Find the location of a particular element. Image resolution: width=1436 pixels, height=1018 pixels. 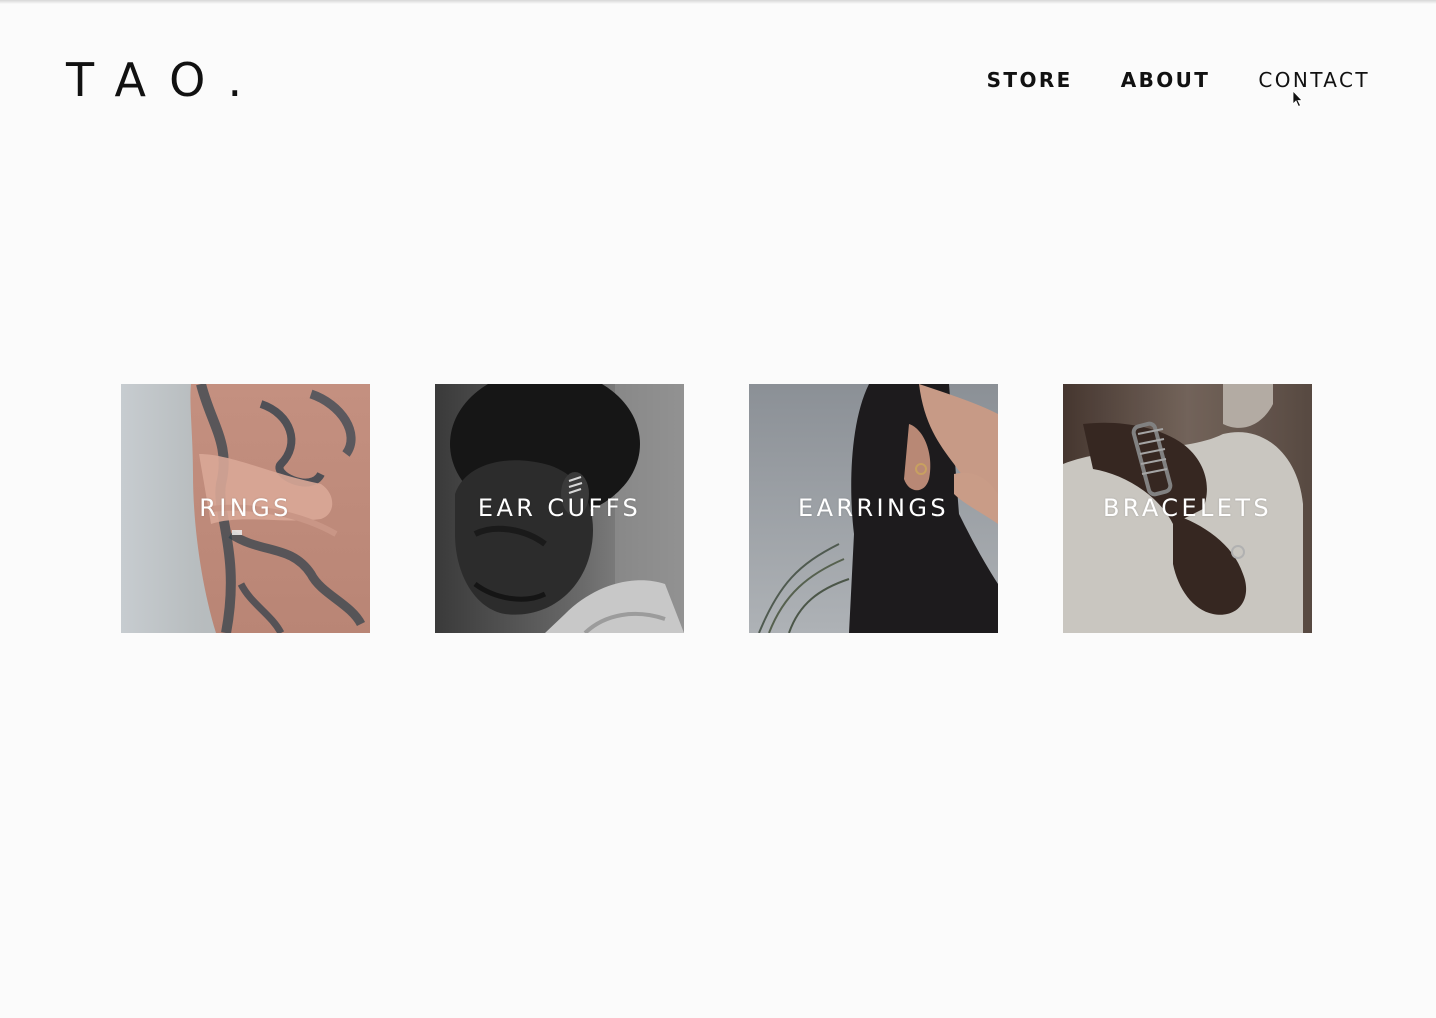

tile-label-ear-cuffs: EAR CUFFS is located at coordinates (559, 508).